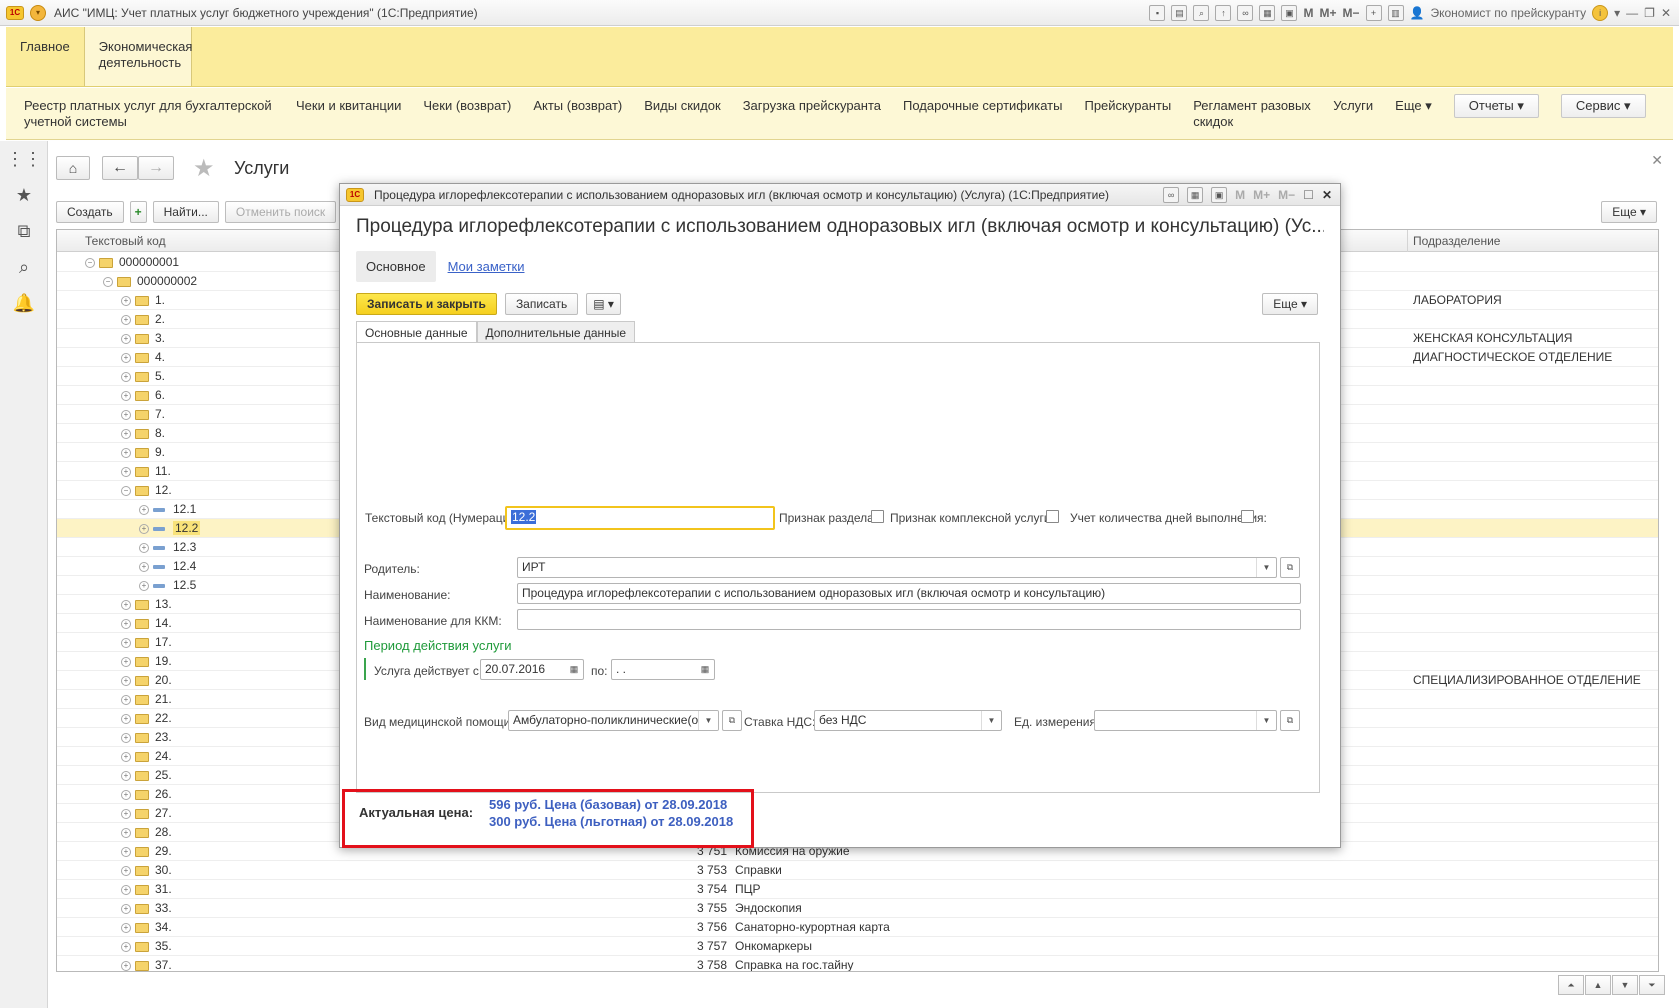  Describe the element at coordinates (613, 720) in the screenshot. I see `med-help-select: Амбулаторно-поликлинические(отд ▼` at that location.